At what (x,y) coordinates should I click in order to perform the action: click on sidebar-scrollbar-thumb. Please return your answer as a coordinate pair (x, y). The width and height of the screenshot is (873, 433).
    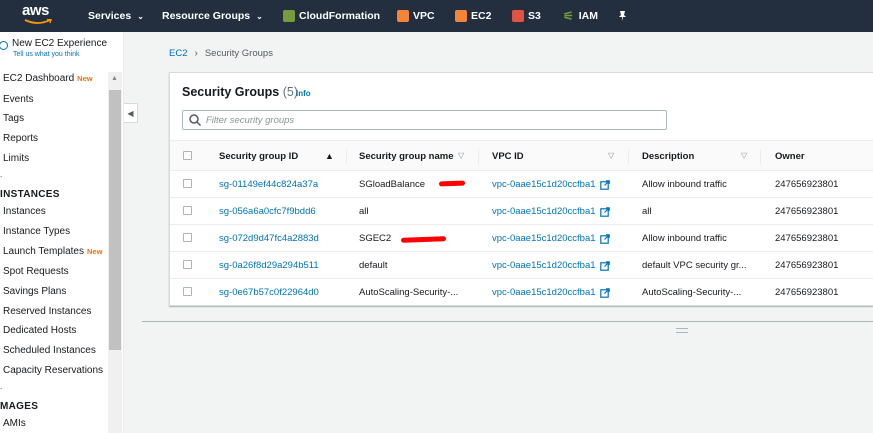
    Looking at the image, I should click on (115, 220).